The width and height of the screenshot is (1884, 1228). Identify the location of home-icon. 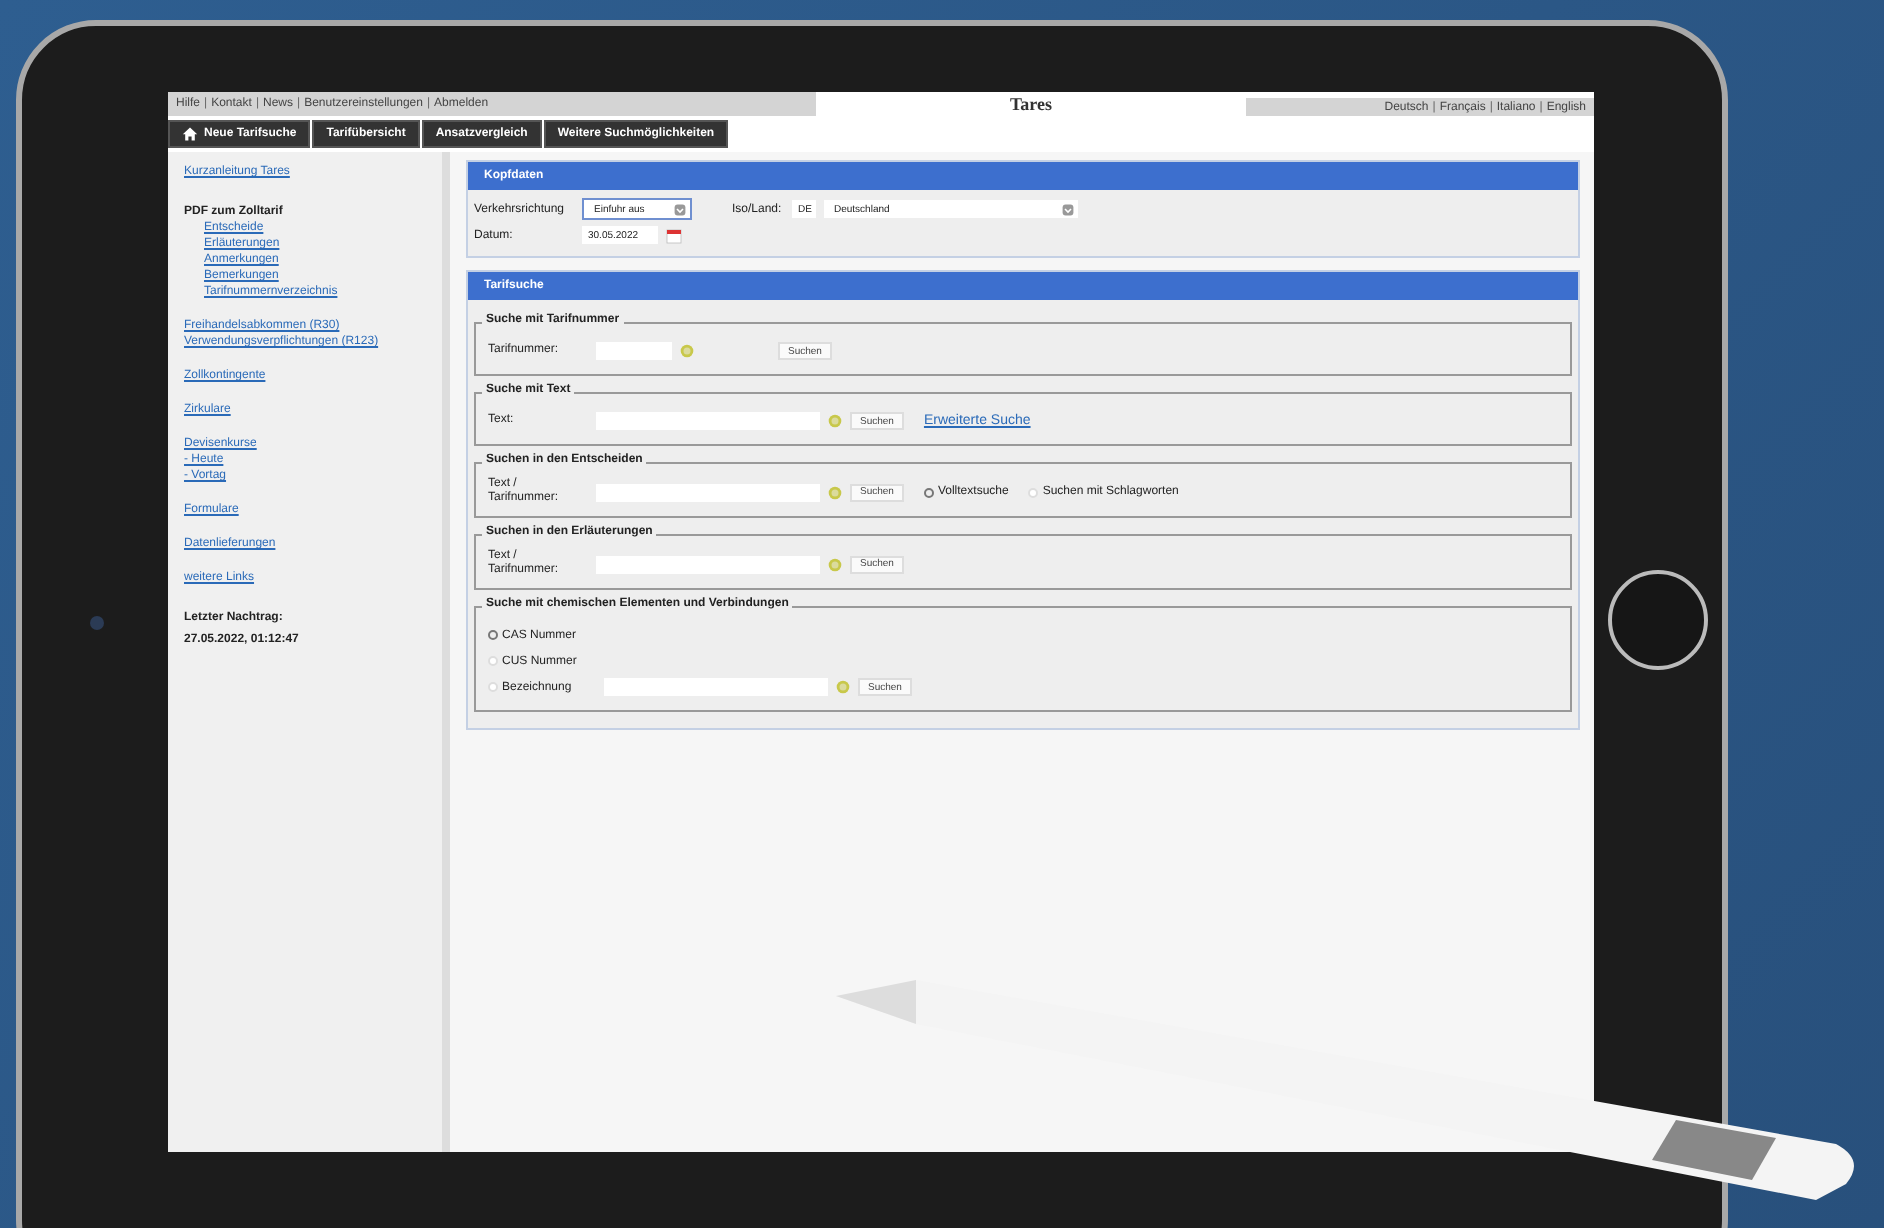
(190, 134).